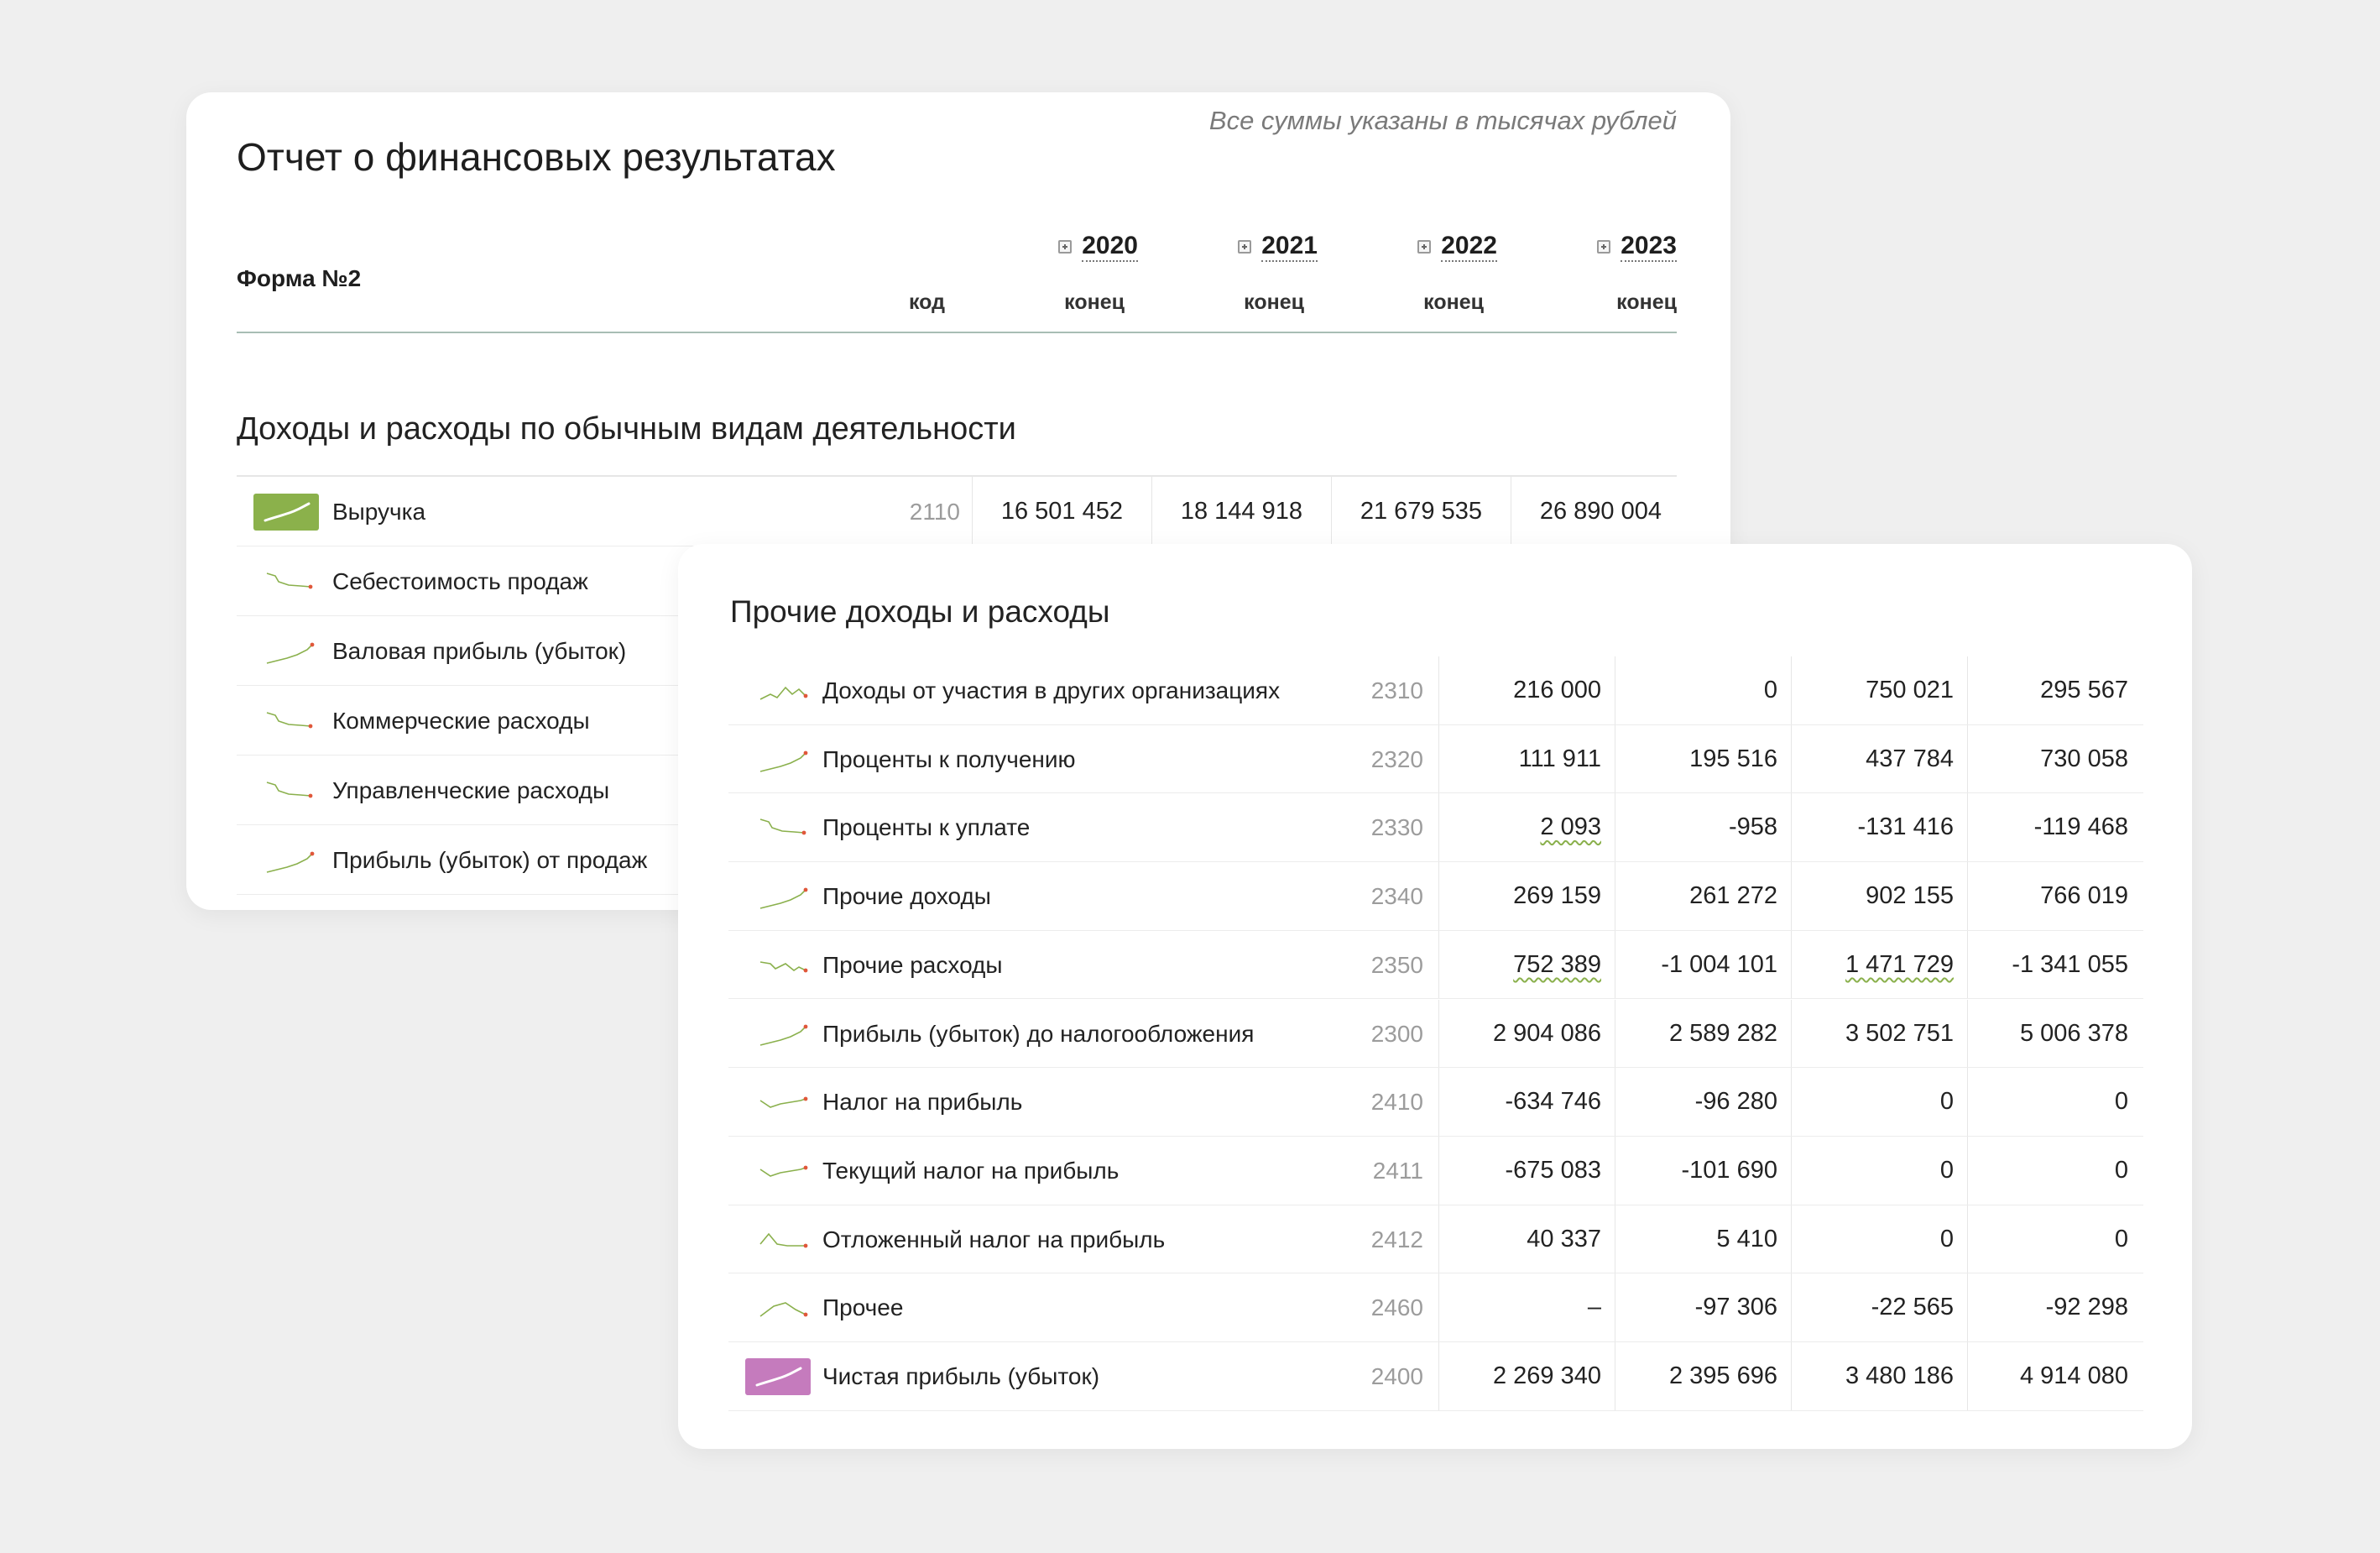 This screenshot has width=2380, height=1553. What do you see at coordinates (1564, 1239) in the screenshot?
I see `row-value: 40 337` at bounding box center [1564, 1239].